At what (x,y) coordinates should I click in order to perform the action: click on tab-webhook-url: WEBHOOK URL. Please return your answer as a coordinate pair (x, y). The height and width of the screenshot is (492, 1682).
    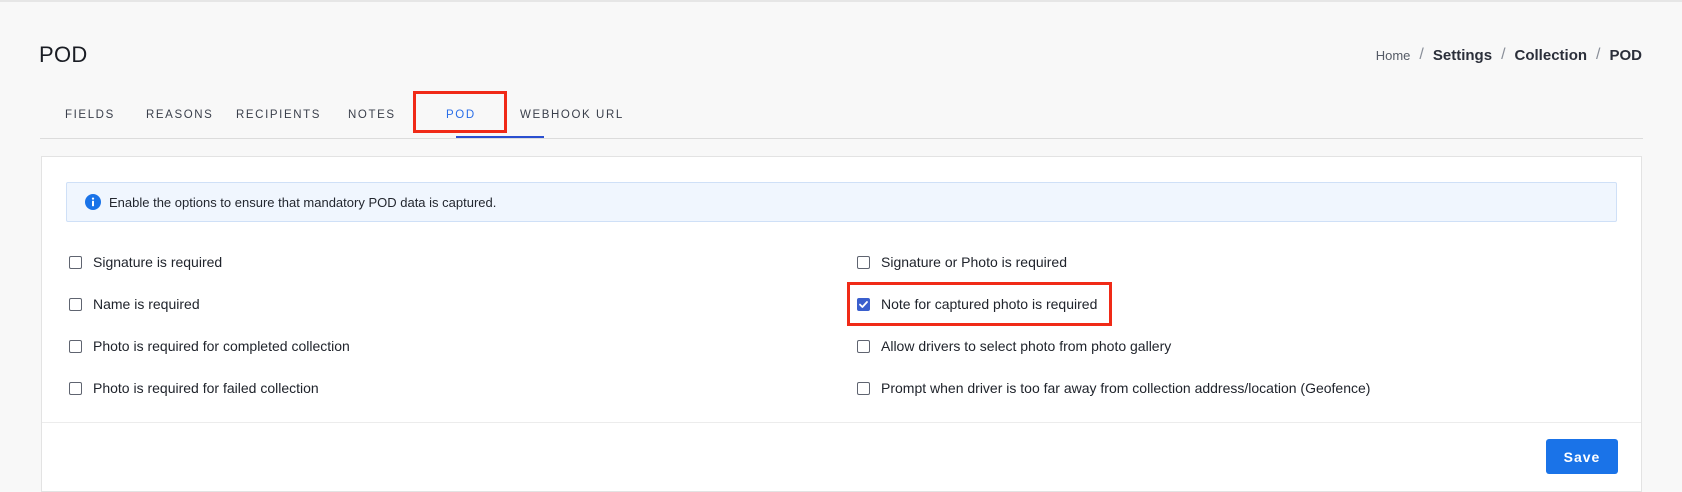
    Looking at the image, I should click on (572, 115).